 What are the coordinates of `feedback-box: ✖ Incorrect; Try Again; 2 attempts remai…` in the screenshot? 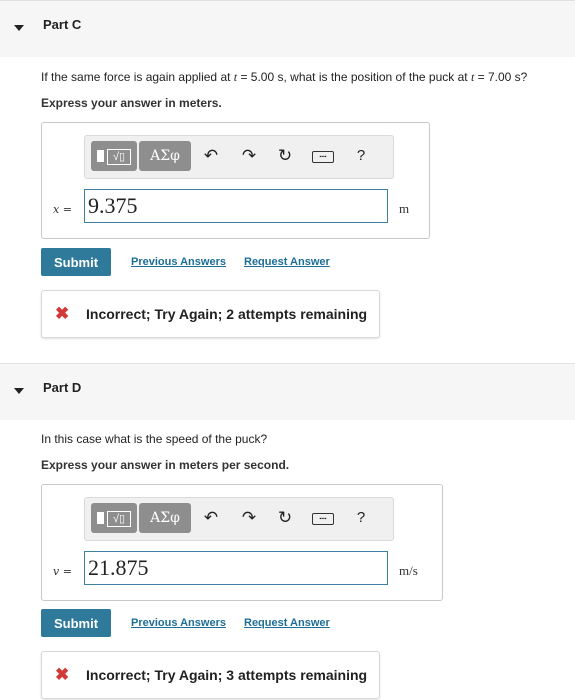 It's located at (210, 314).